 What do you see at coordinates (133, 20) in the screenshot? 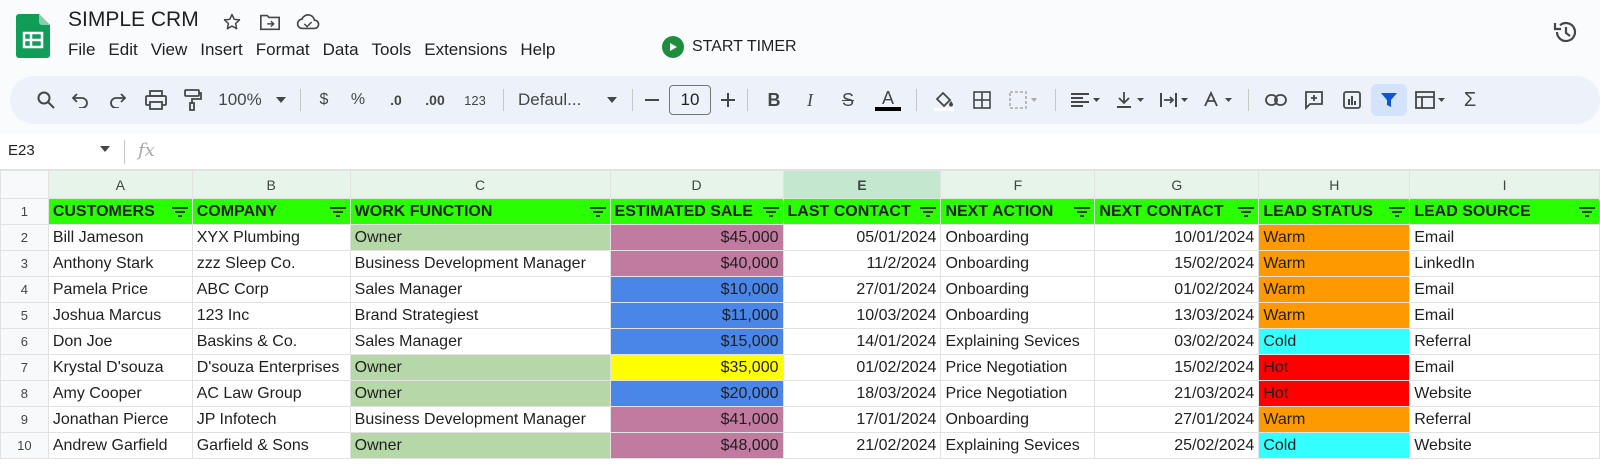
I see `document-title: SIMPLE CRM` at bounding box center [133, 20].